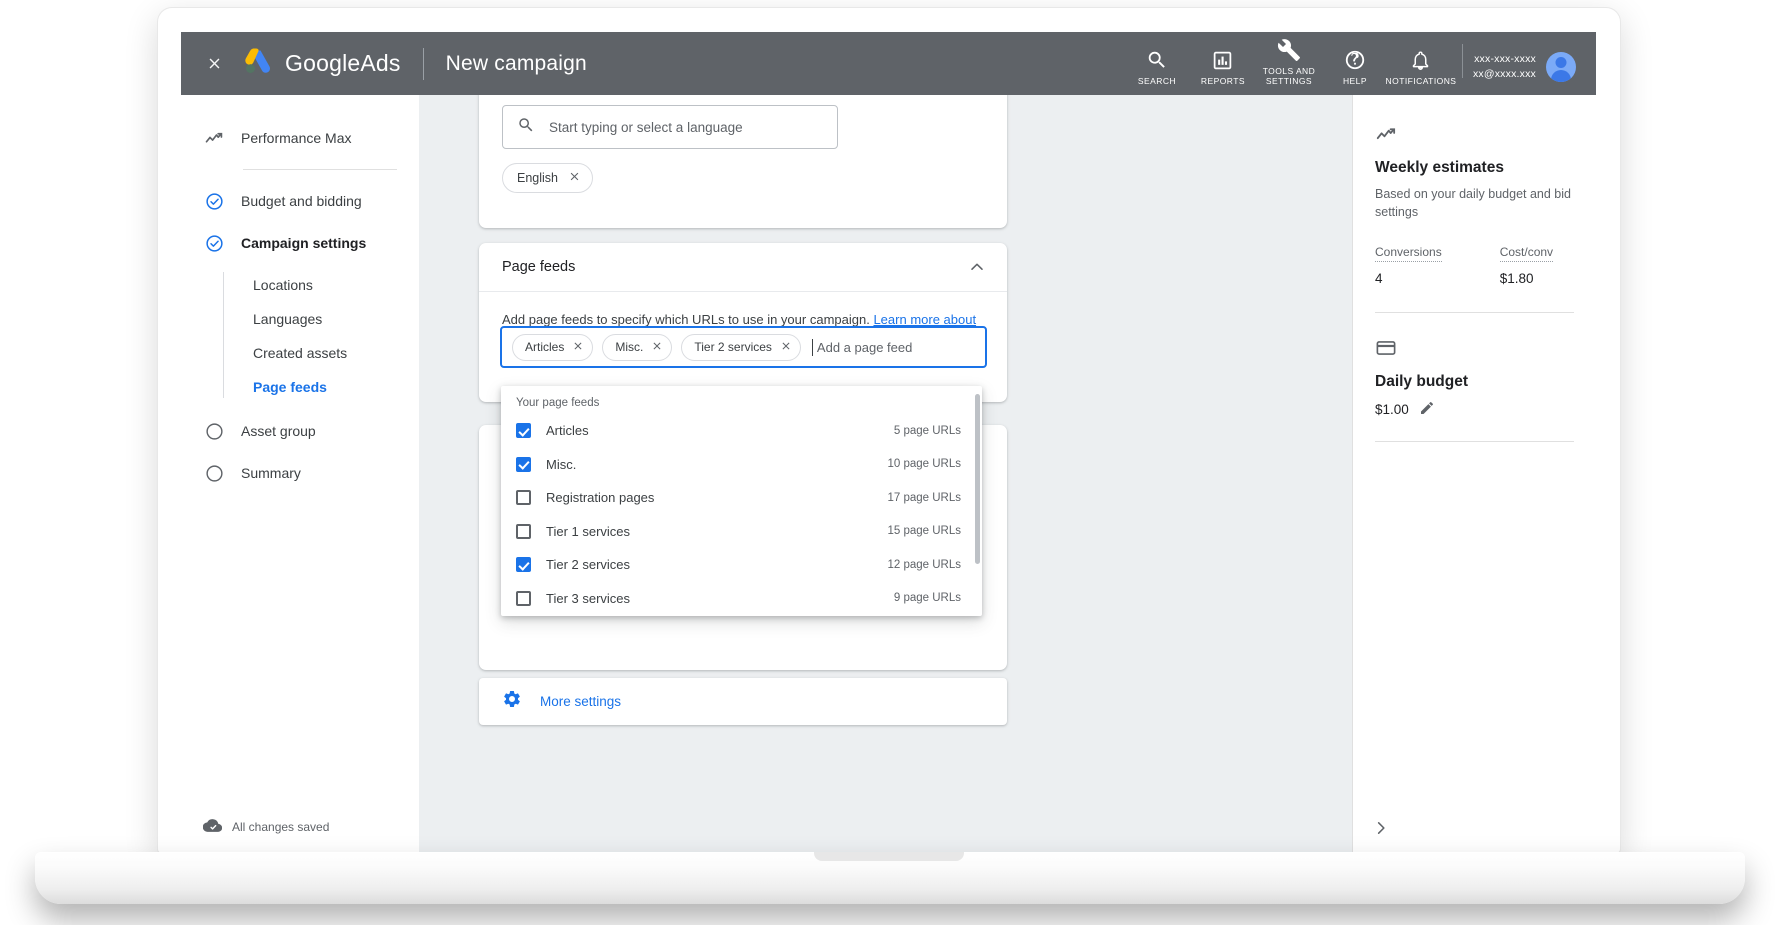 The image size is (1777, 925). I want to click on page-feed-chip: Tier 2 services, so click(741, 347).